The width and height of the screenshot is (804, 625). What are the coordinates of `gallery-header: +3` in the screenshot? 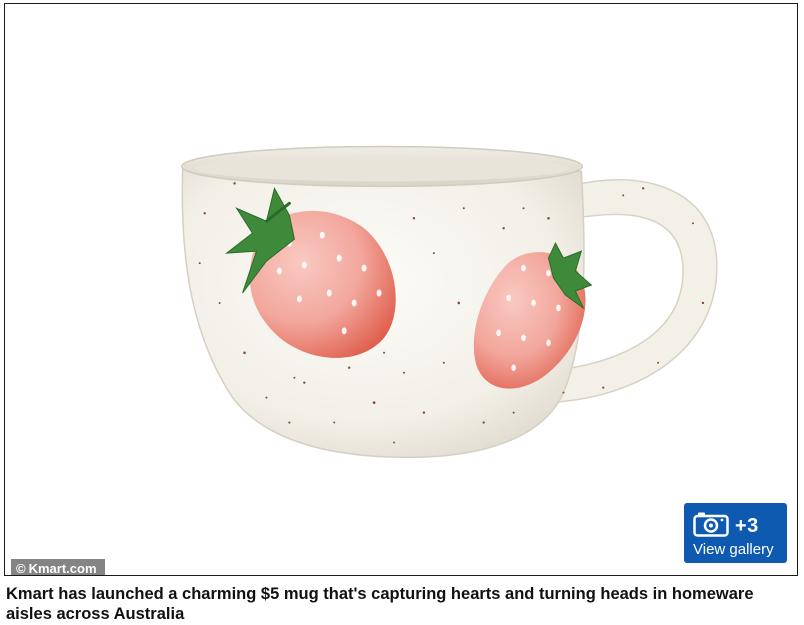 It's located at (726, 526).